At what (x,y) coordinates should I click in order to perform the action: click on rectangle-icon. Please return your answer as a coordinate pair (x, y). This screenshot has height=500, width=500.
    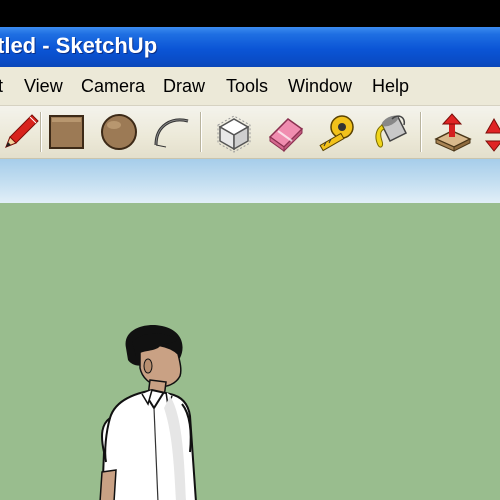
    Looking at the image, I should click on (67, 132).